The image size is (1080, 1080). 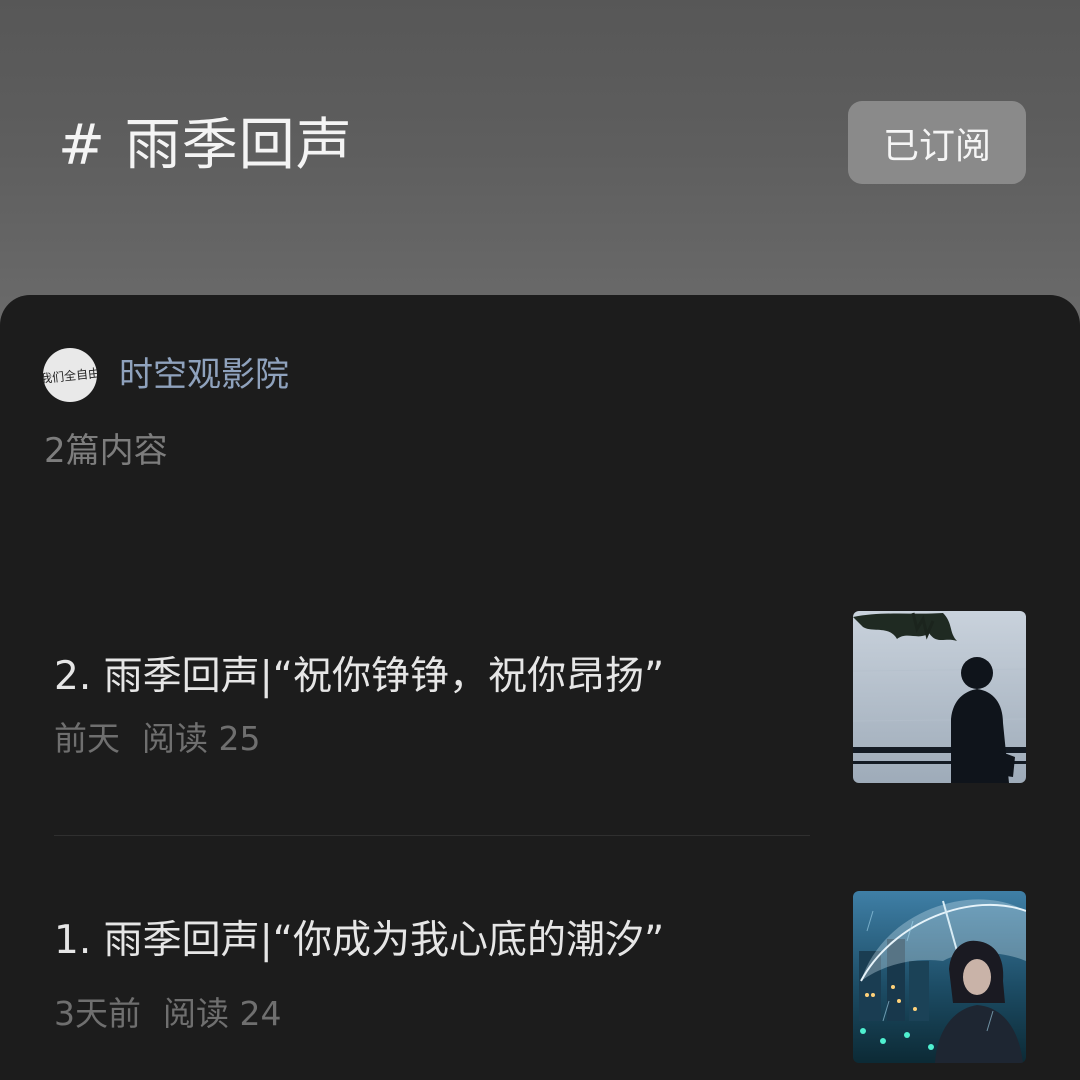 What do you see at coordinates (204, 375) in the screenshot?
I see `author-name: 时空观影院` at bounding box center [204, 375].